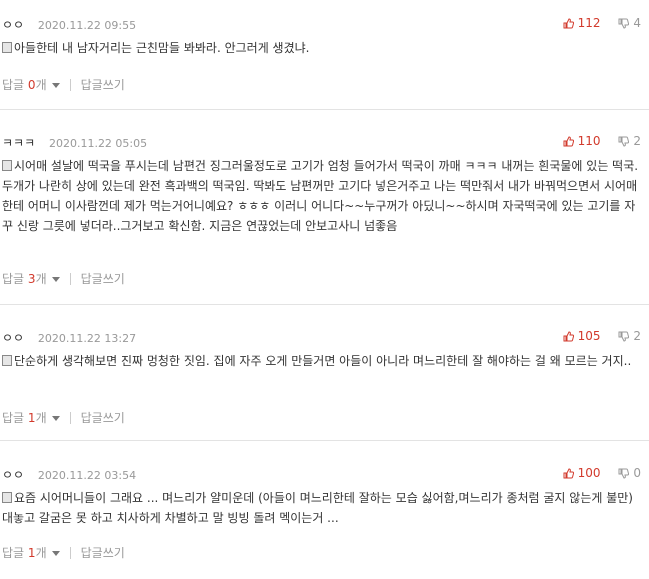  I want to click on comment-votes: 110 2, so click(602, 141).